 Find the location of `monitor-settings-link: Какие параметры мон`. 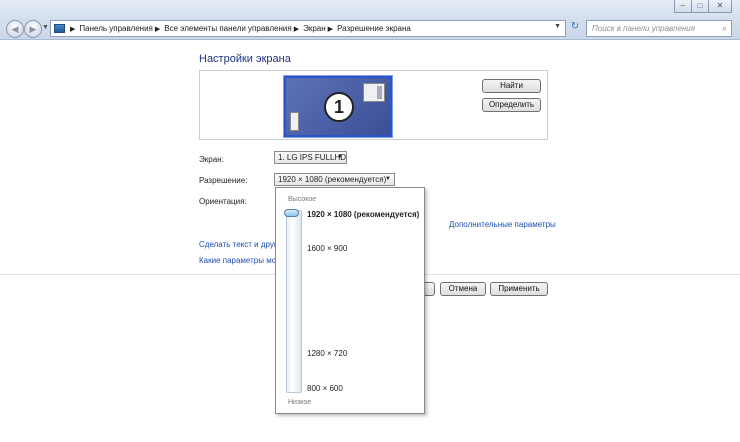

monitor-settings-link: Какие параметры мон is located at coordinates (240, 260).